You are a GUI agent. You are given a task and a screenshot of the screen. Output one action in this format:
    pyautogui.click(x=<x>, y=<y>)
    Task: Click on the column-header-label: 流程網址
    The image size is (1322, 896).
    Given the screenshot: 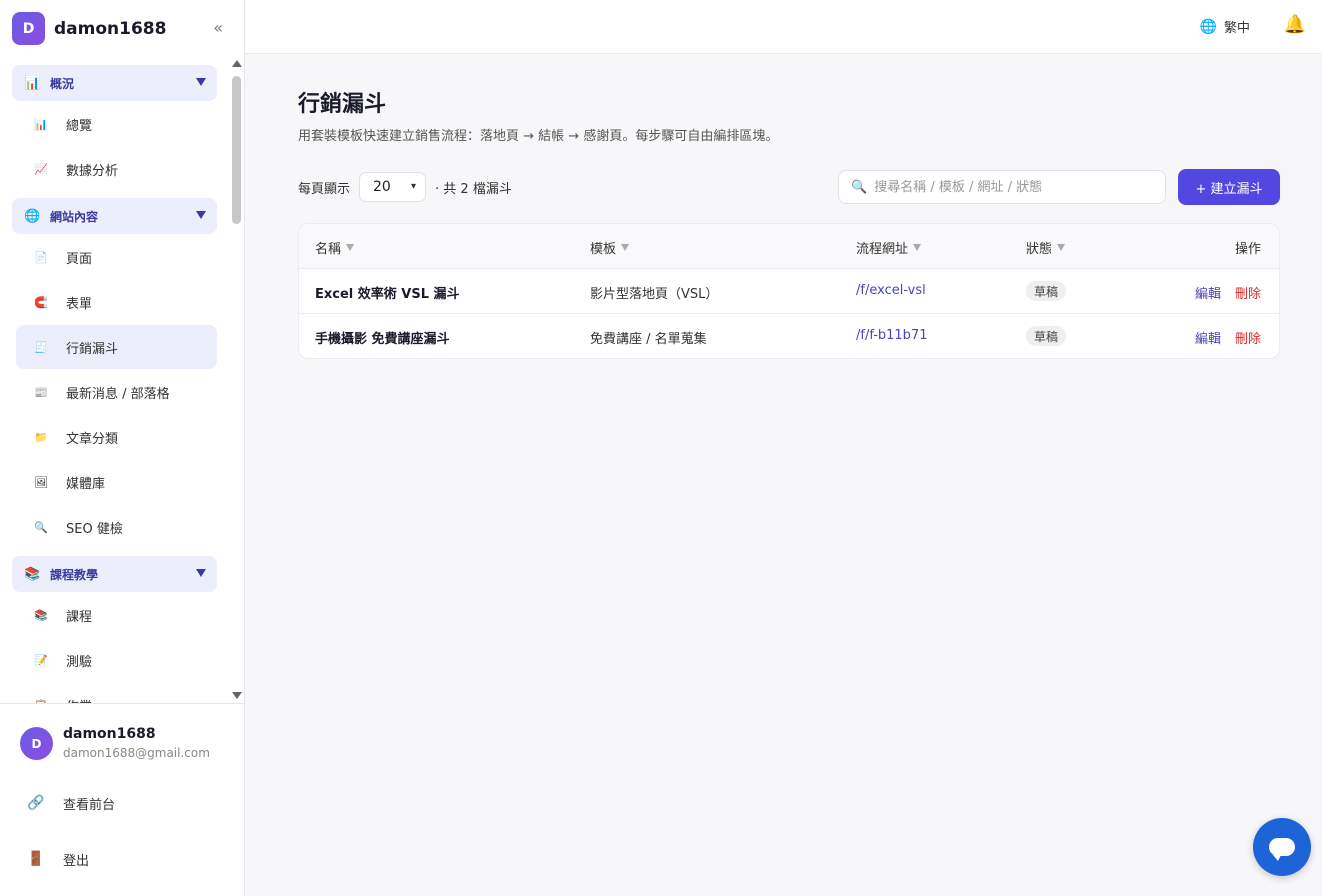 What is the action you would take?
    pyautogui.click(x=882, y=249)
    